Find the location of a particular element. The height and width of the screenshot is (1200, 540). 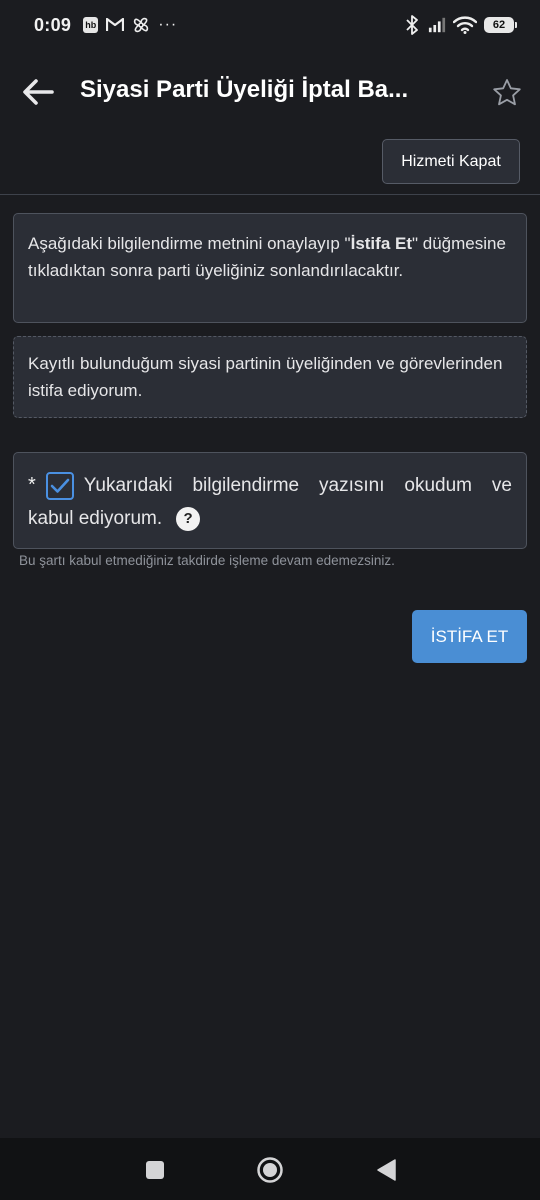

checkmark-icon is located at coordinates (60, 485).